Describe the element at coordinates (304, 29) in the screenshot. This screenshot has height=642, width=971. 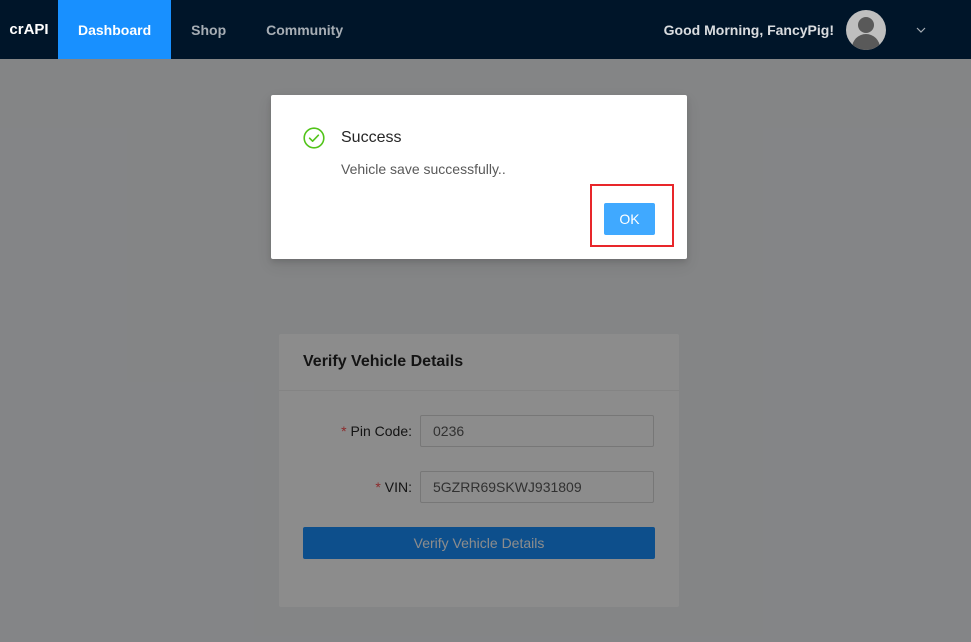
I see `nav-community: Community` at that location.